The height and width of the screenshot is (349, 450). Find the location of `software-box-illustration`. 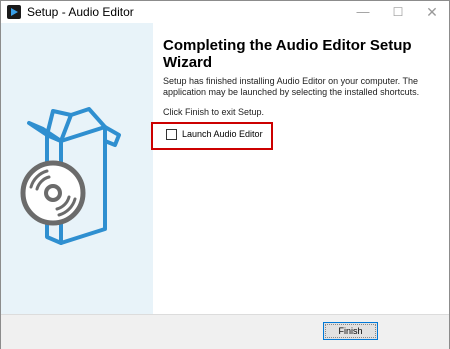

software-box-illustration is located at coordinates (70, 176).